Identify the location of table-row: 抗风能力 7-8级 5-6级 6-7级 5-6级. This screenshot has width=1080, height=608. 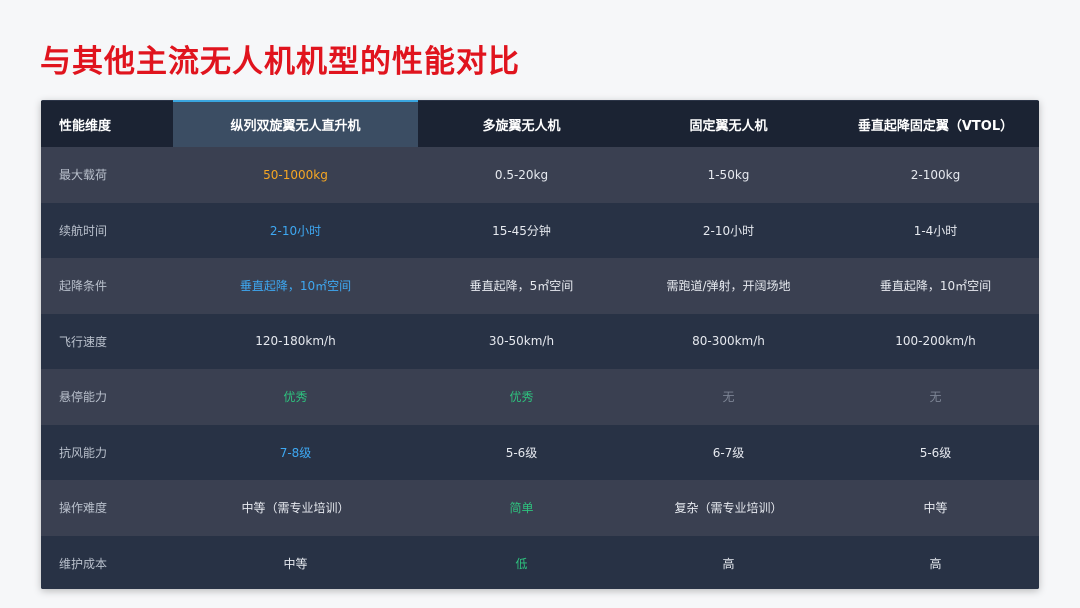
(540, 452).